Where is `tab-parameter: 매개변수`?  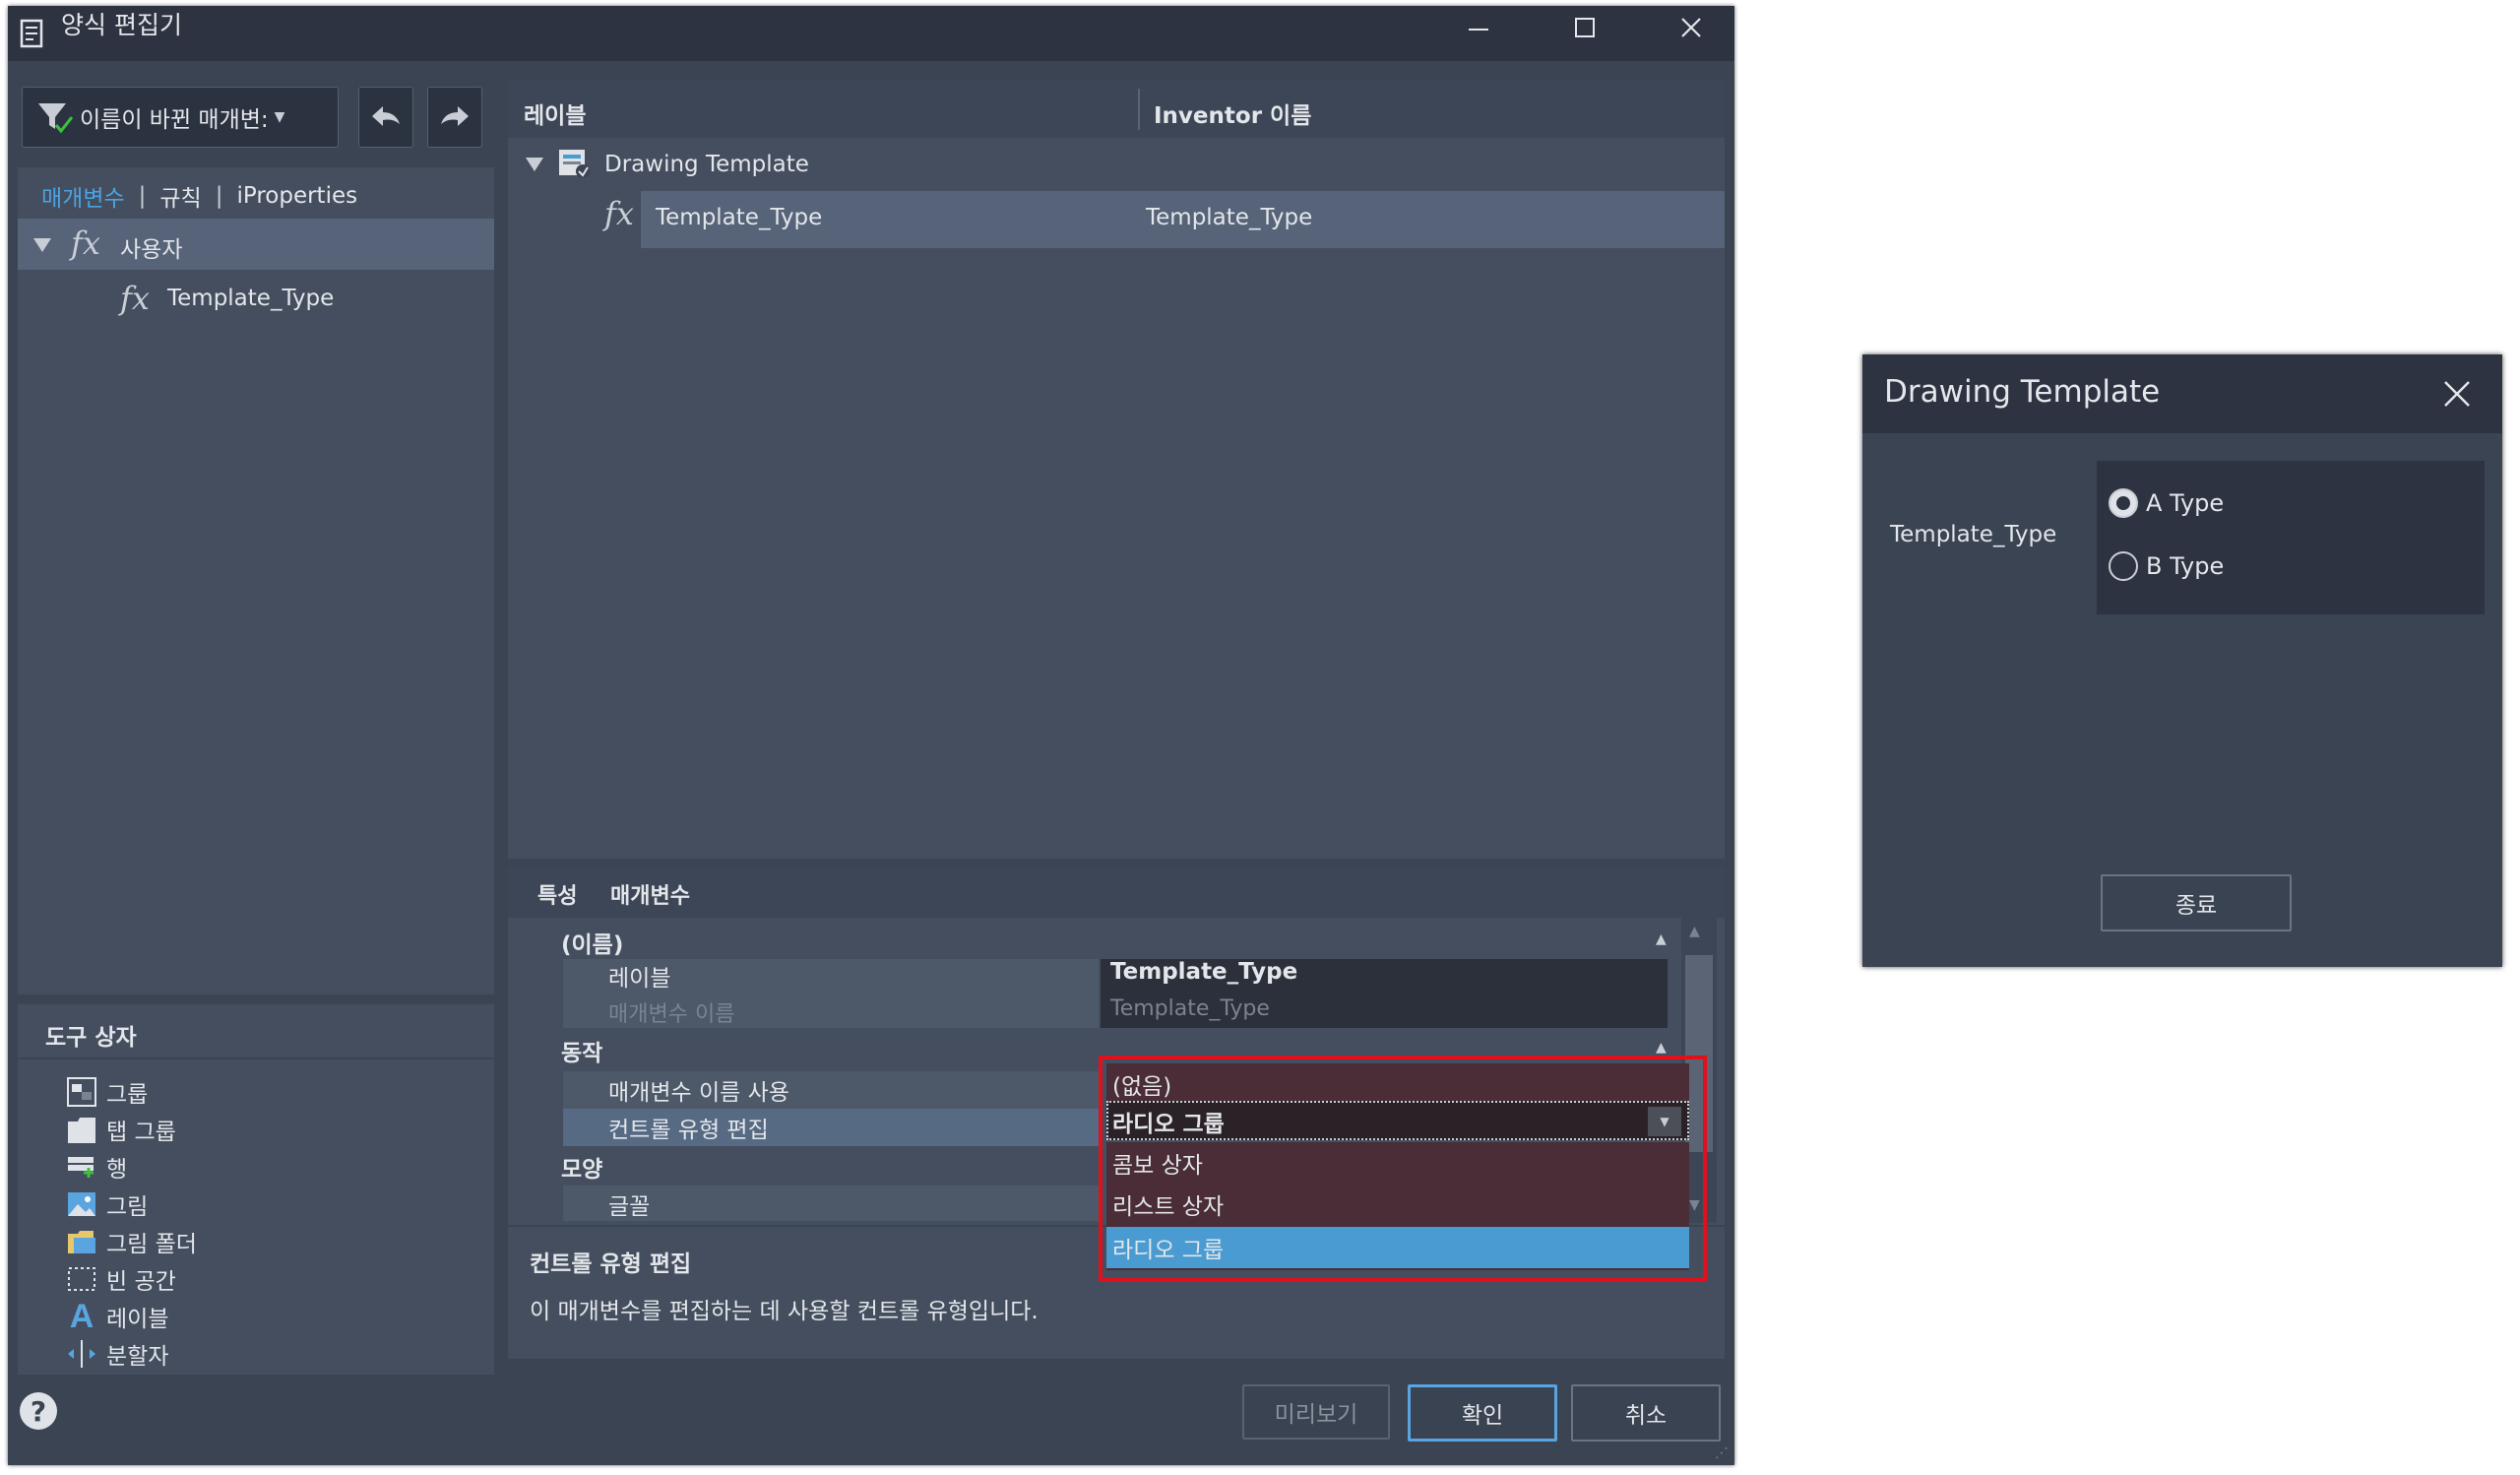
tab-parameter: 매개변수 is located at coordinates (650, 894).